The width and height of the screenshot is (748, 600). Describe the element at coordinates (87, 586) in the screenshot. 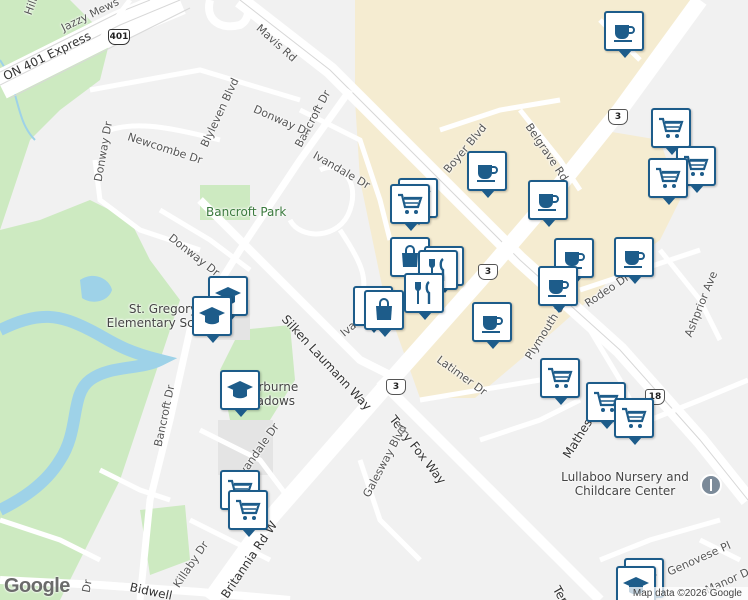

I see `bottom-left-road-label: Dr` at that location.